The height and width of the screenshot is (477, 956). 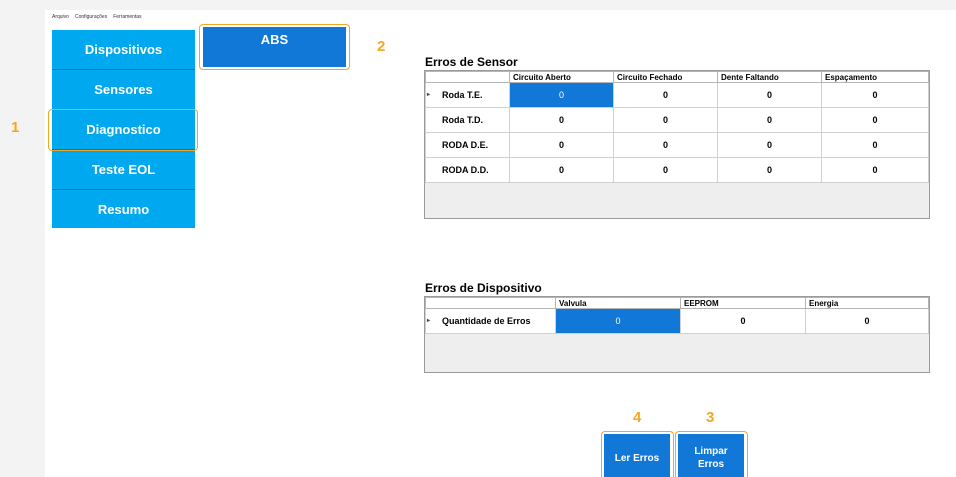 I want to click on device-errors-title: Erros de Dispositivo, so click(x=483, y=288).